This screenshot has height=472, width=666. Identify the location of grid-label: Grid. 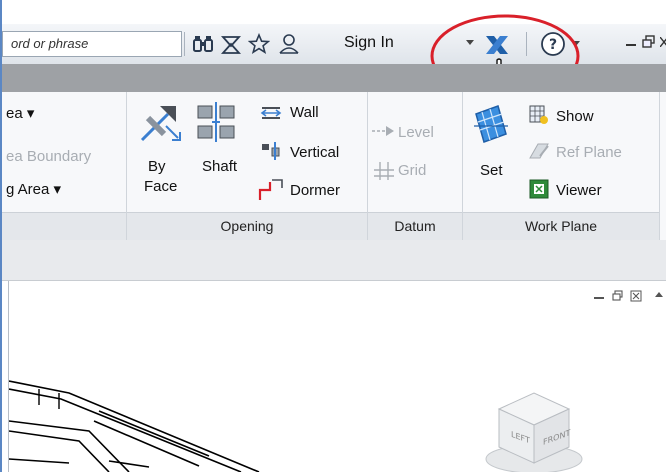
(412, 170).